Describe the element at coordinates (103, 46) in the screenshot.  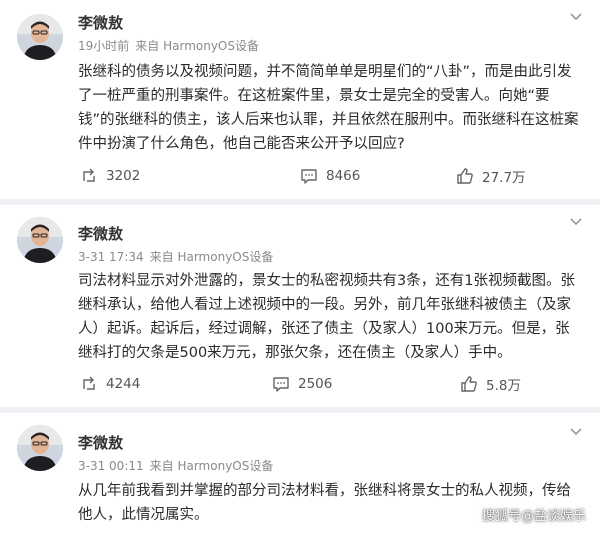
I see `post-time: 19小时前` at that location.